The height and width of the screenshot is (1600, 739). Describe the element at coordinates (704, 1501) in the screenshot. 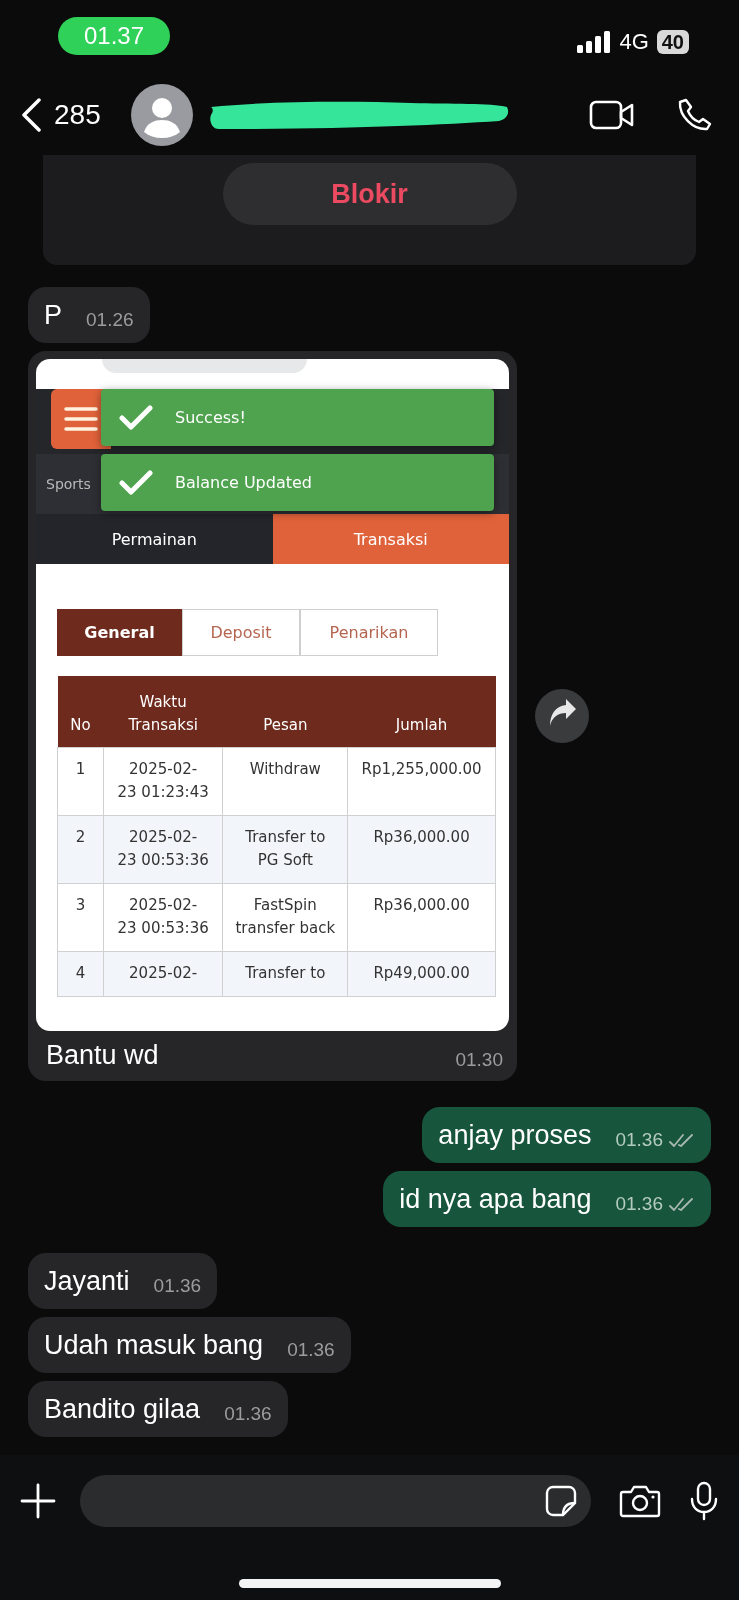

I see `microphone-icon` at that location.